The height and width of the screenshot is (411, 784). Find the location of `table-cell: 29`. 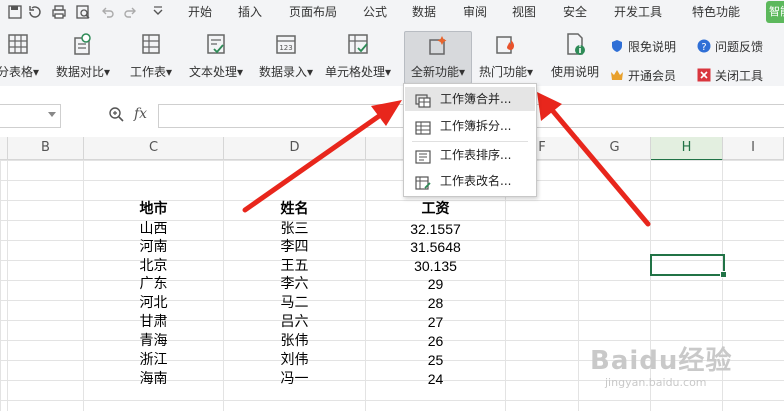

table-cell: 29 is located at coordinates (435, 284).